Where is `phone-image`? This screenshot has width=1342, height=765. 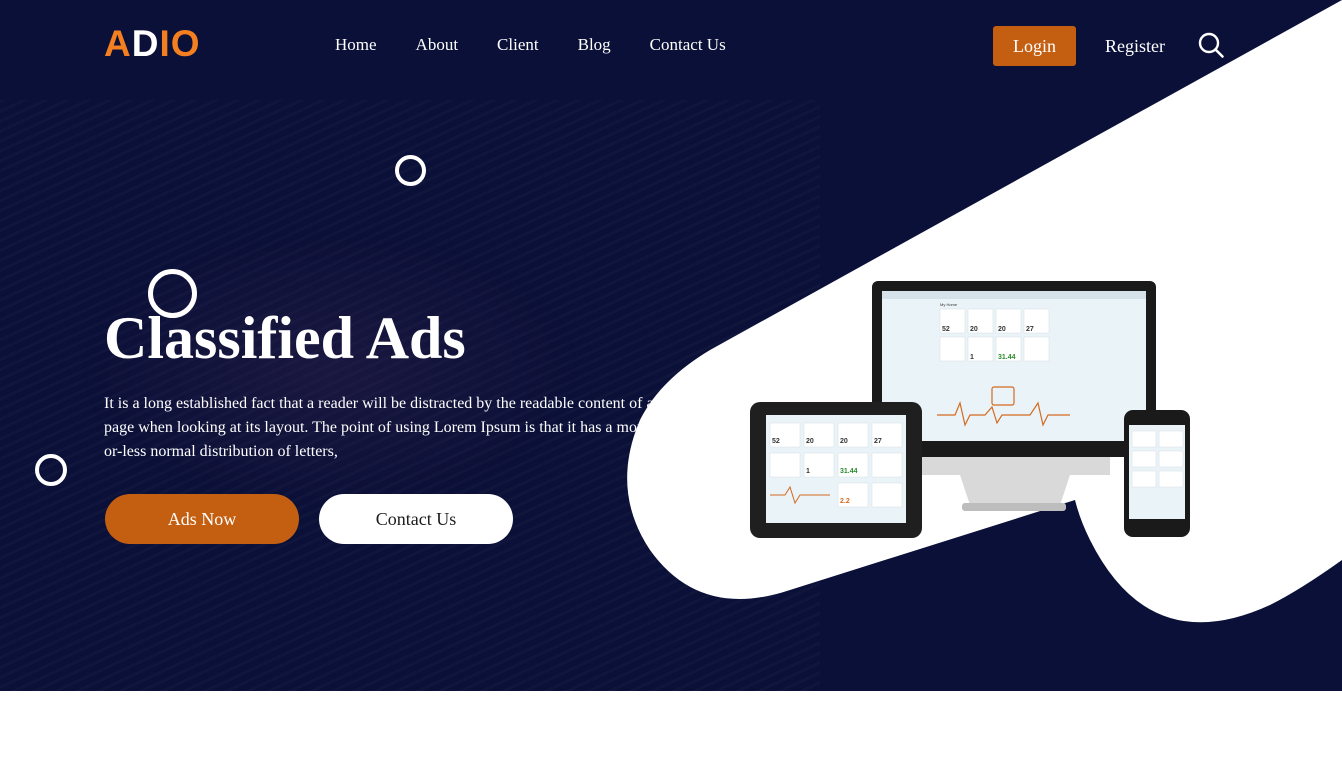
phone-image is located at coordinates (1157, 473).